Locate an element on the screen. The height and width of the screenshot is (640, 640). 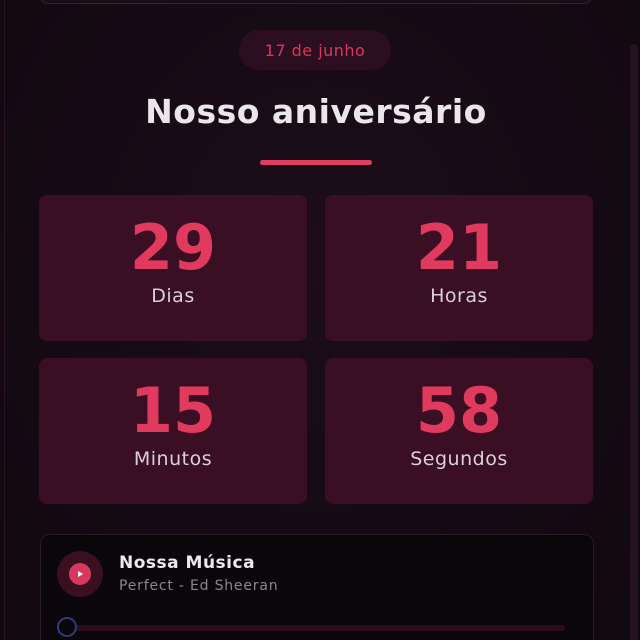
progress-bar is located at coordinates (317, 628).